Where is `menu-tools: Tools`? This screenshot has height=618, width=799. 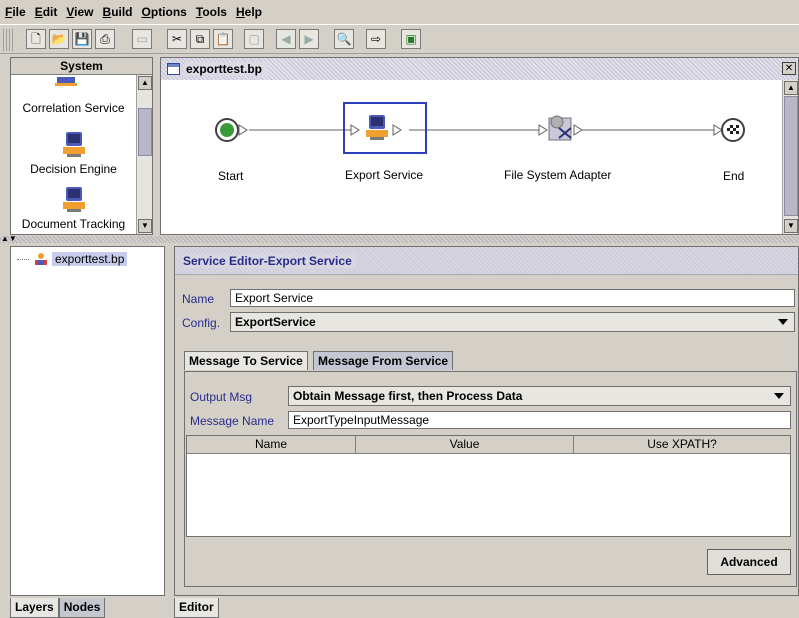 menu-tools: Tools is located at coordinates (211, 12).